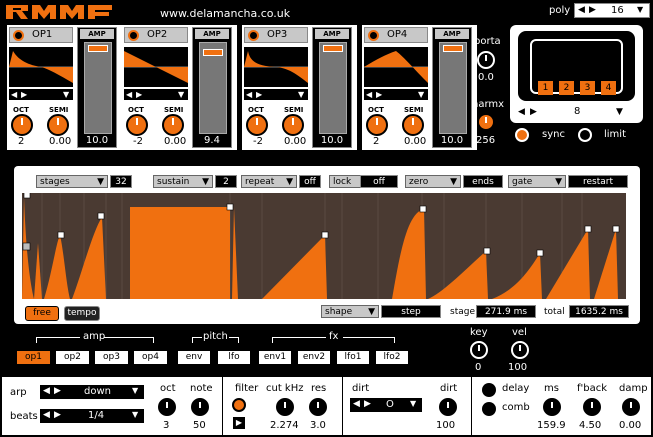 The width and height of the screenshot is (653, 437). Describe the element at coordinates (156, 35) in the screenshot. I see `op-header: OP2` at that location.